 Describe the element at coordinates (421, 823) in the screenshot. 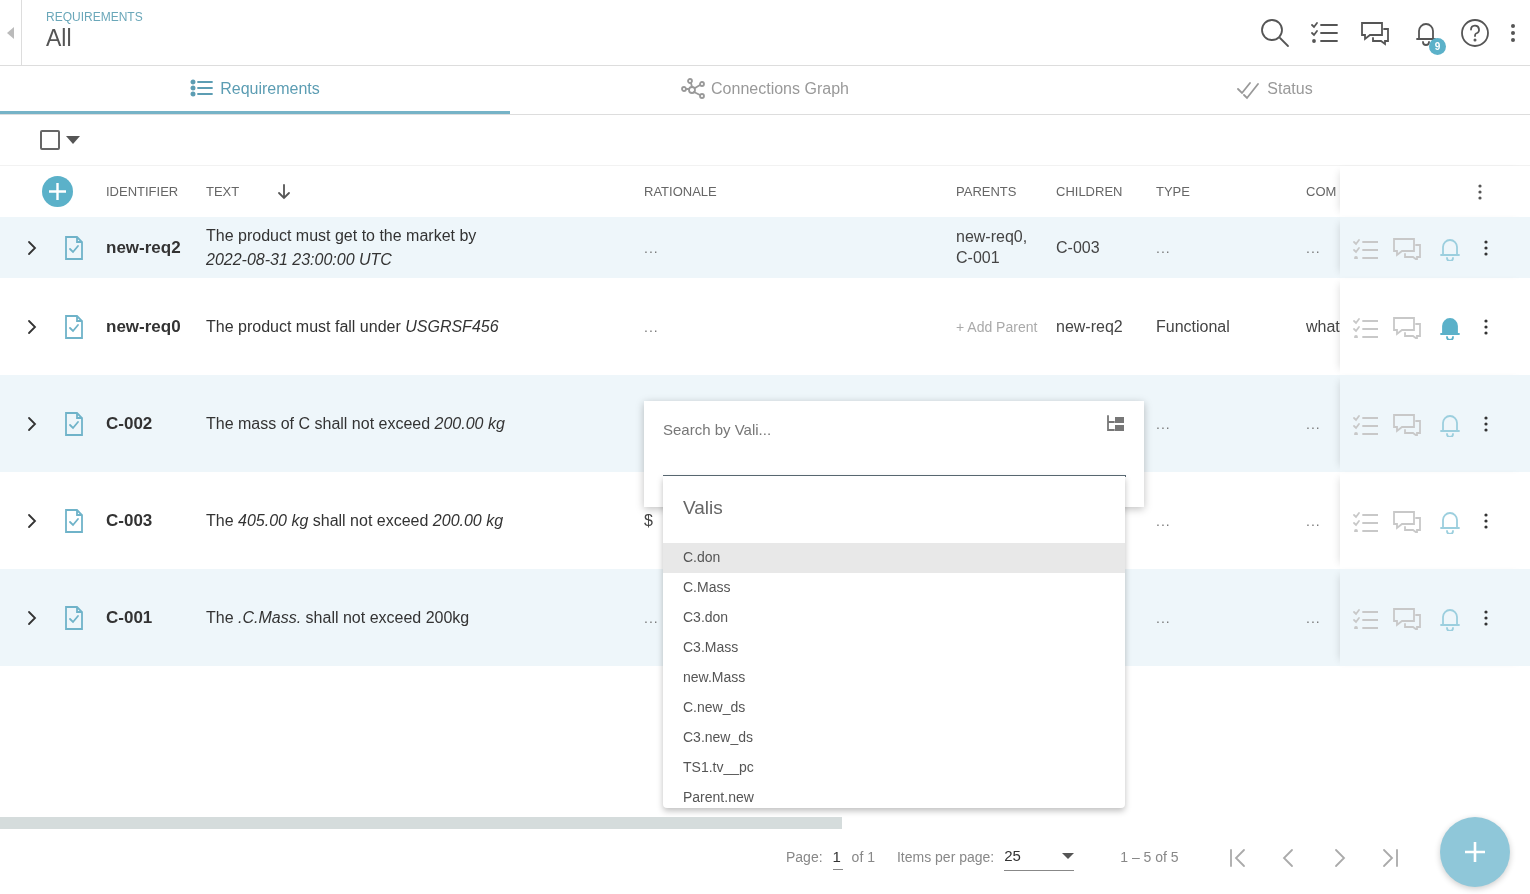

I see `horizontal-scrollbar` at that location.